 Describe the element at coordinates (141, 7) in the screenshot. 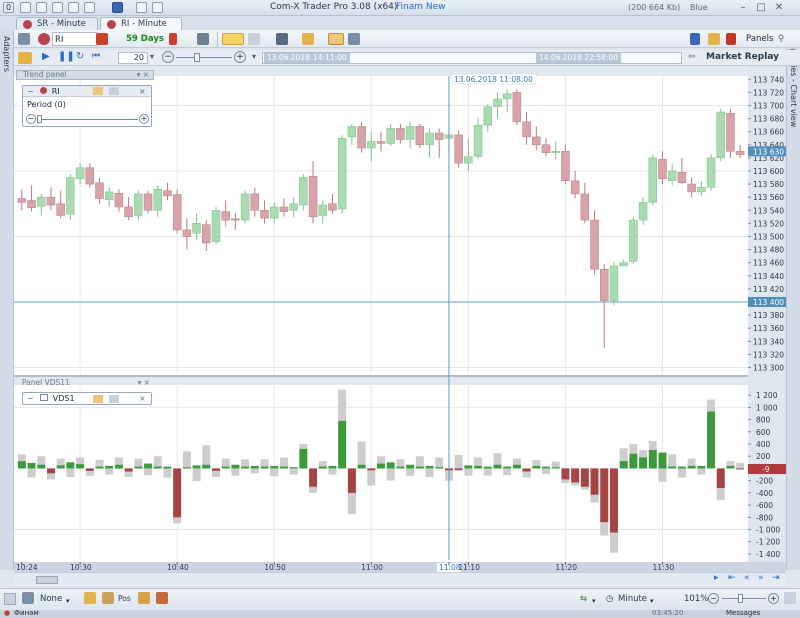

I see `tools-icon` at that location.